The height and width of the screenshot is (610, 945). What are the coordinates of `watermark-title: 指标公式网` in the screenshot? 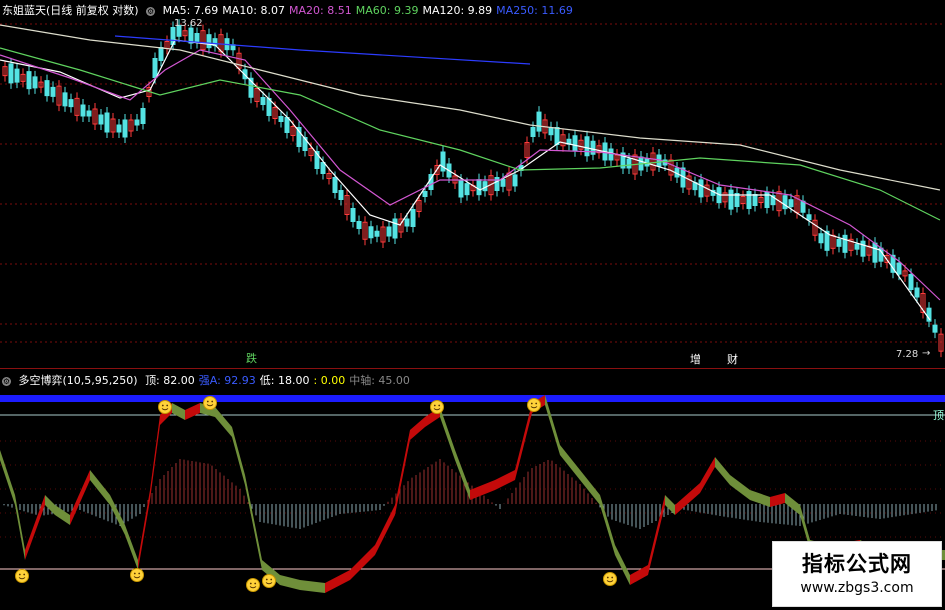 It's located at (857, 564).